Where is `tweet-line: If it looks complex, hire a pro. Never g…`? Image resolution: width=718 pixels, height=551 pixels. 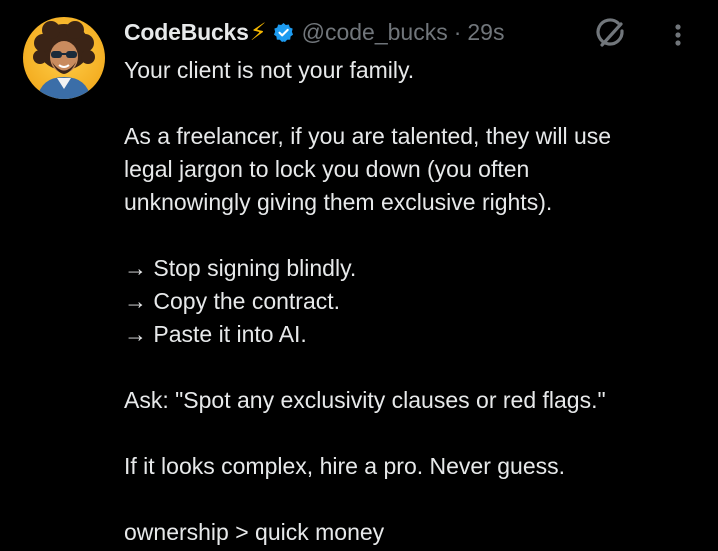
tweet-line: If it looks complex, hire a pro. Never g… is located at coordinates (345, 466).